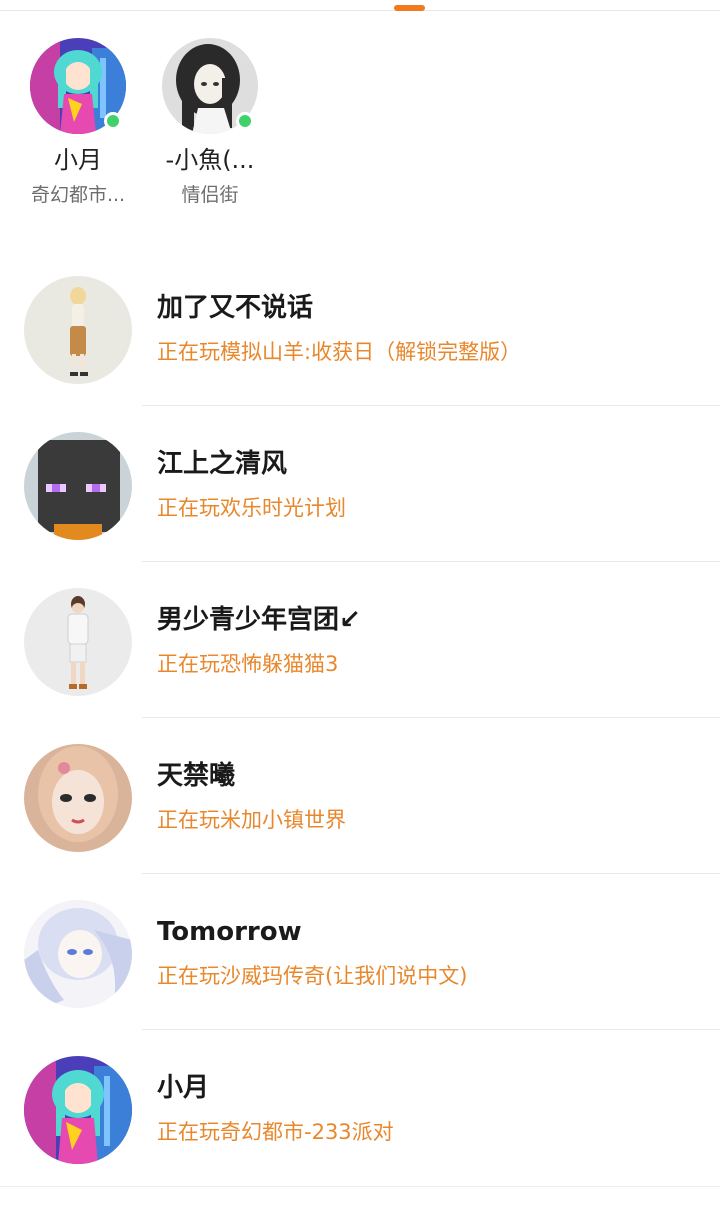 This screenshot has height=1218, width=720. Describe the element at coordinates (183, 1088) in the screenshot. I see `friend-name: 小月` at that location.